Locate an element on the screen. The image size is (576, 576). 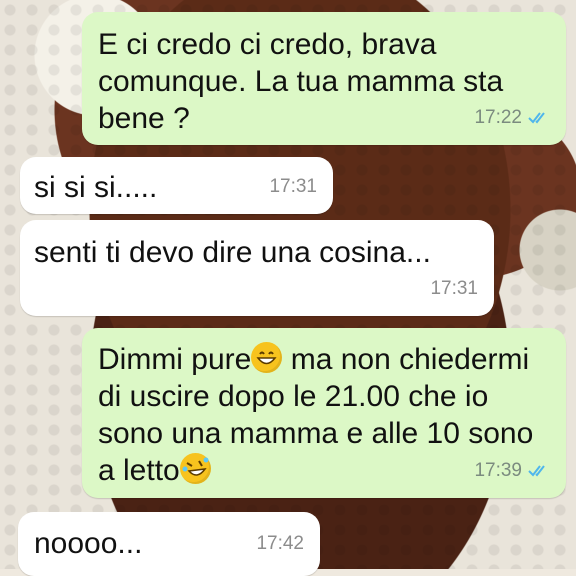
message-meta: 17:42 is located at coordinates (280, 543).